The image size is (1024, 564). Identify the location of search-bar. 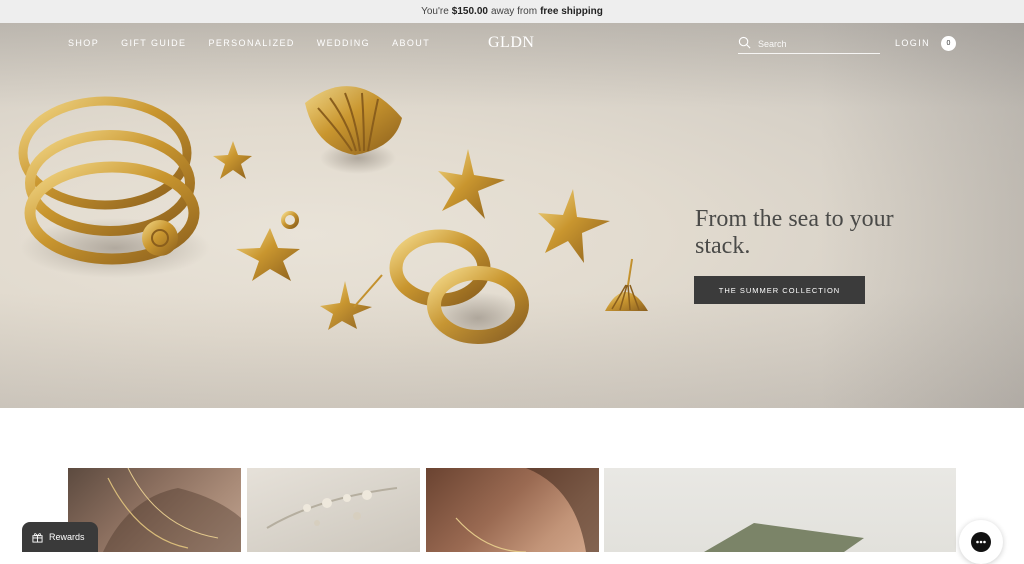
(809, 44).